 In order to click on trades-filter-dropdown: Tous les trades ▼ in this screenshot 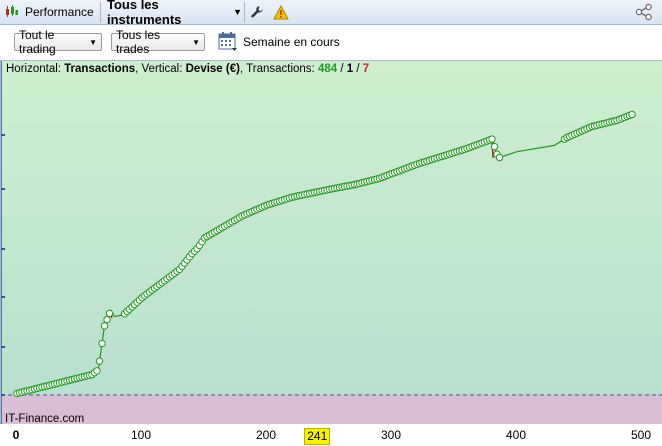, I will do `click(158, 42)`.